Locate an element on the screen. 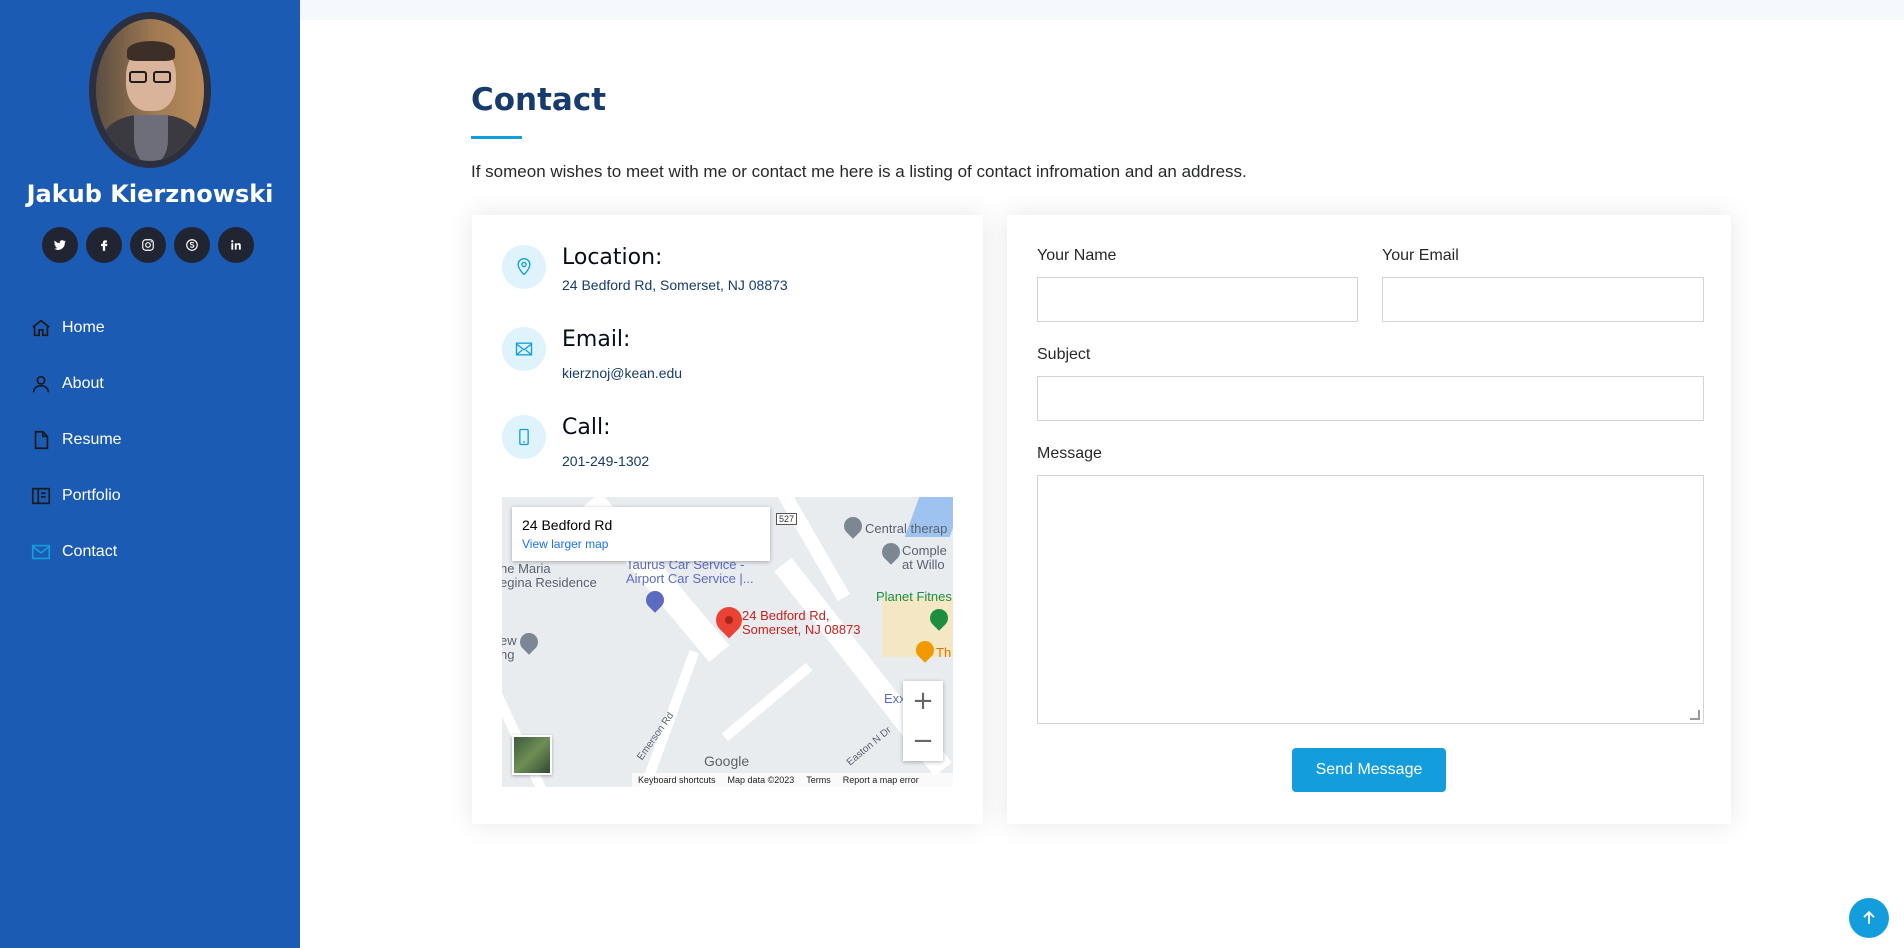 The image size is (1904, 948). map-pin-icon is located at coordinates (524, 267).